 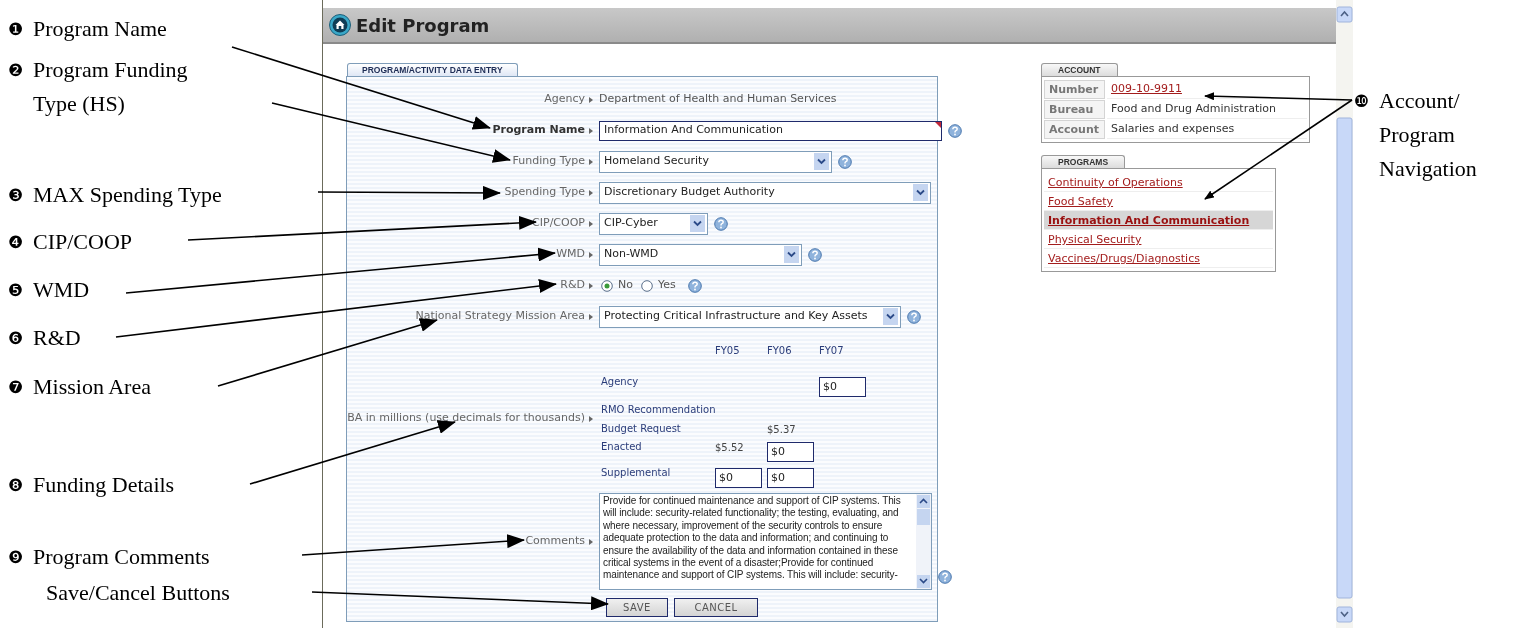 What do you see at coordinates (548, 161) in the screenshot?
I see `field-label: Funding Type` at bounding box center [548, 161].